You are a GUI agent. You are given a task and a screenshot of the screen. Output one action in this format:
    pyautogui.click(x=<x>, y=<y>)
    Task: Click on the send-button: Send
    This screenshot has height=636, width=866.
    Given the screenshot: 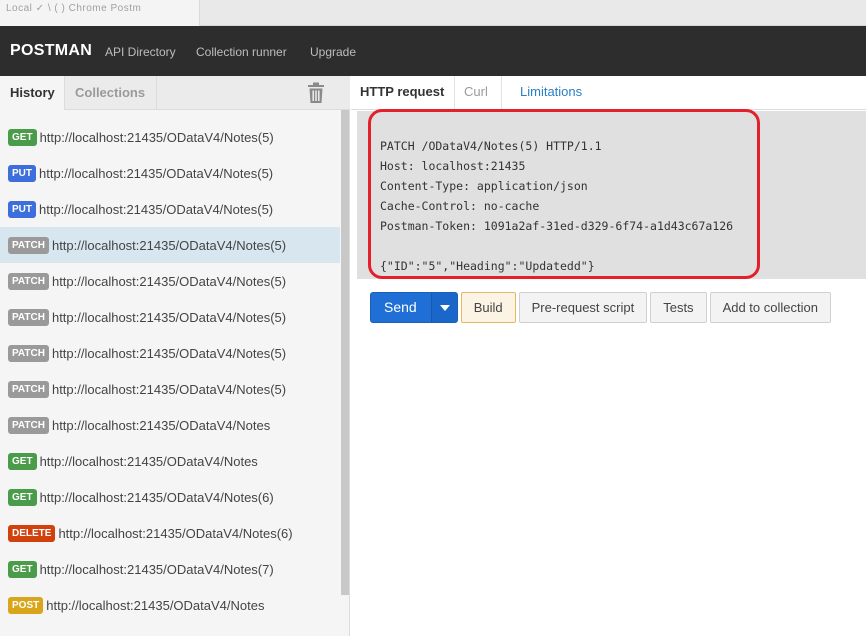 What is the action you would take?
    pyautogui.click(x=414, y=307)
    